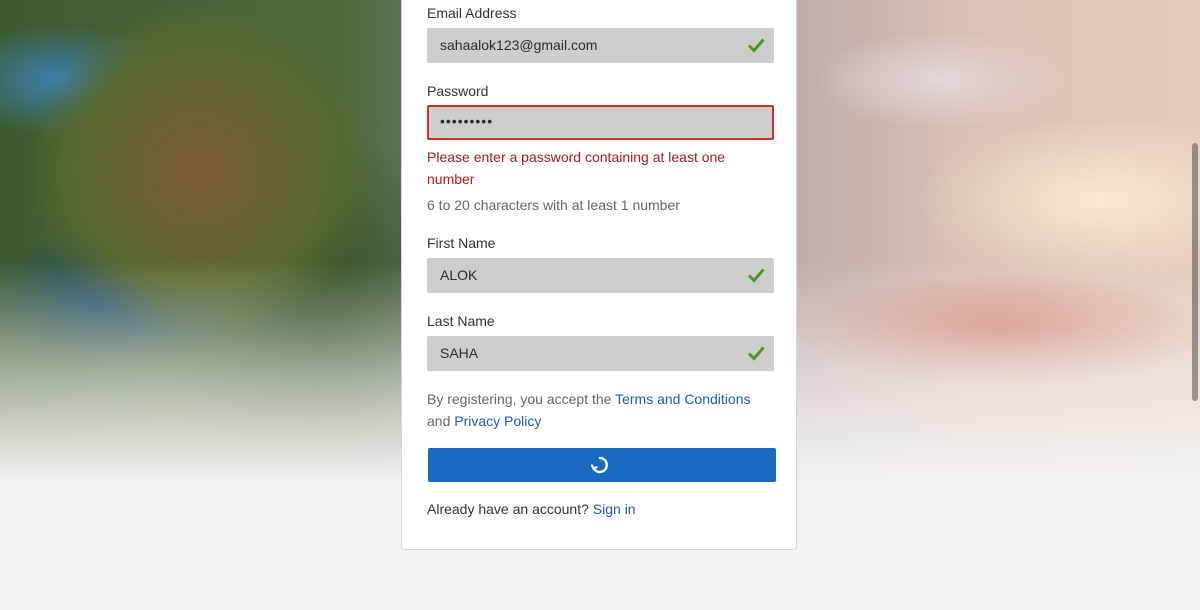 Image resolution: width=1200 pixels, height=610 pixels. Describe the element at coordinates (614, 509) in the screenshot. I see `sign-in-link: Sign in` at that location.